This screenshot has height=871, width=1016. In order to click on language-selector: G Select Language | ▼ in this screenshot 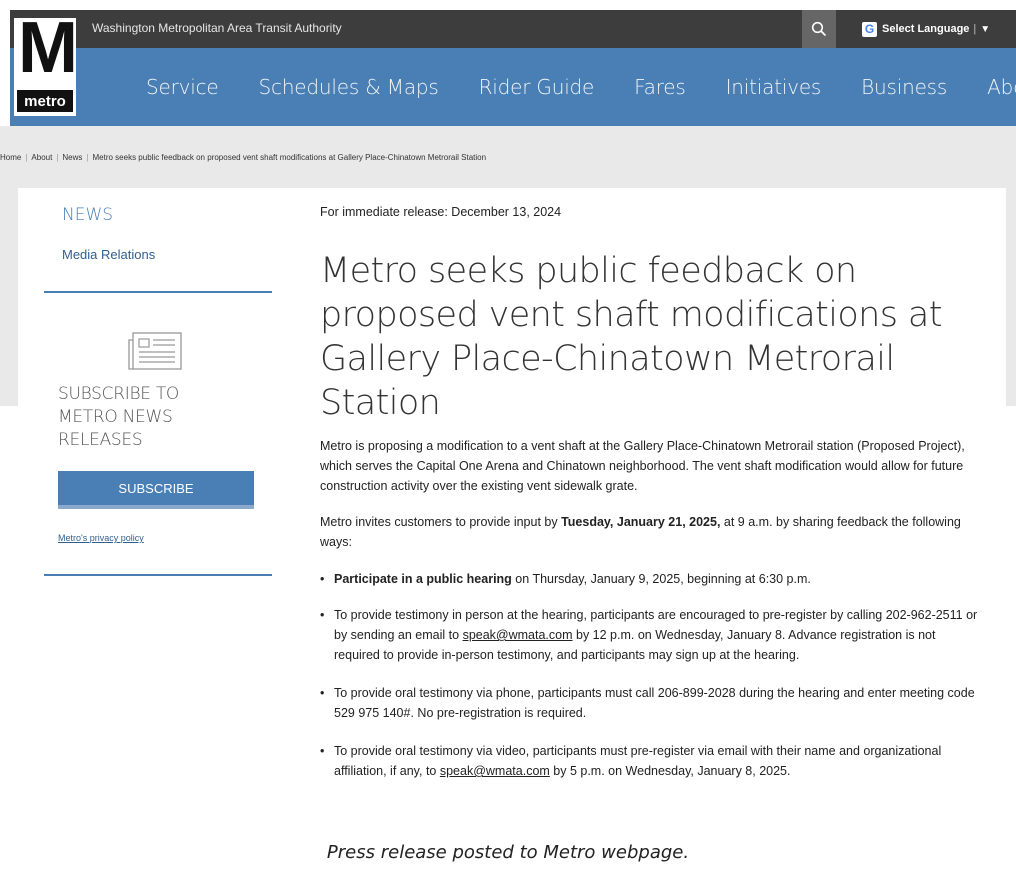, I will do `click(926, 29)`.